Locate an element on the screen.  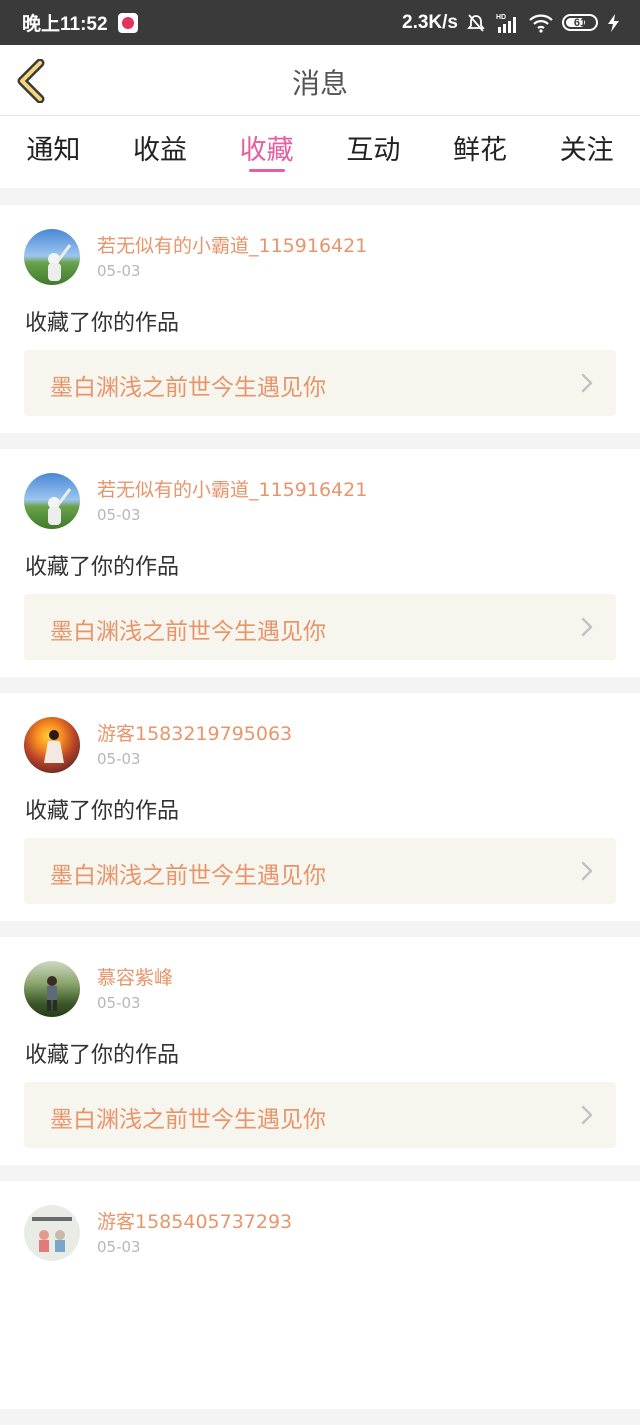
username: 游客1583219795063 is located at coordinates (194, 732).